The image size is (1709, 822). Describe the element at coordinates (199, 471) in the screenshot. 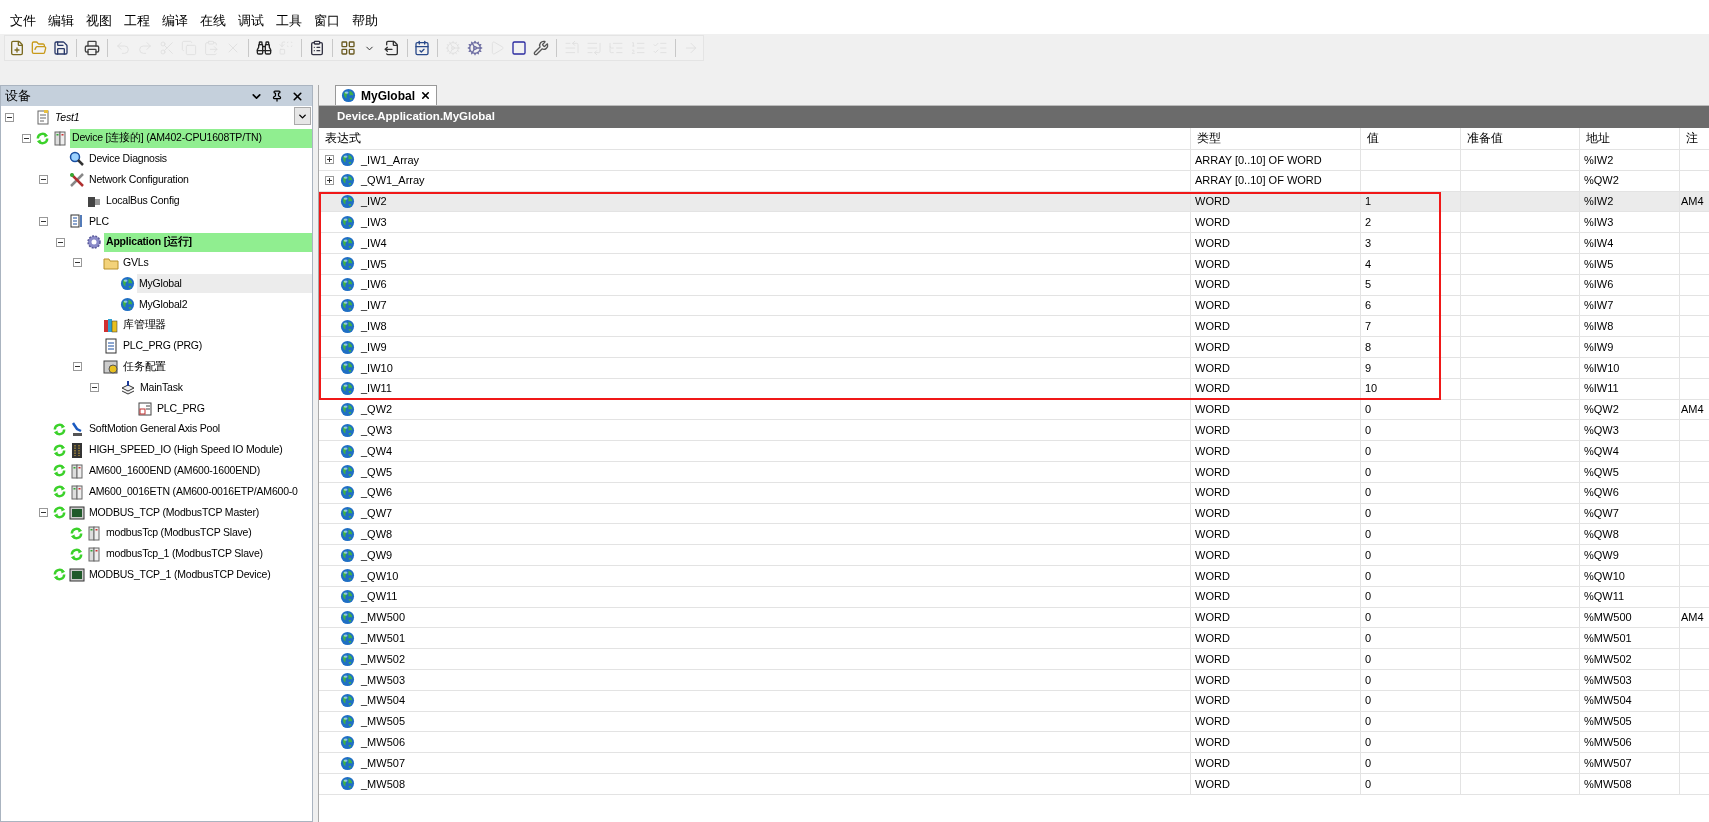

I see `tree-item: AM600_1600END (AM600-1600END)` at that location.